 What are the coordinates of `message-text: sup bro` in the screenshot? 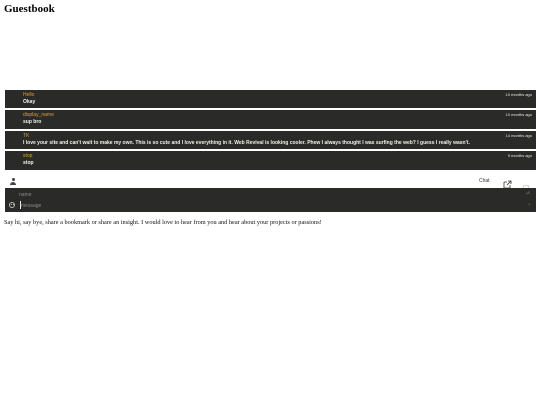 It's located at (32, 121).